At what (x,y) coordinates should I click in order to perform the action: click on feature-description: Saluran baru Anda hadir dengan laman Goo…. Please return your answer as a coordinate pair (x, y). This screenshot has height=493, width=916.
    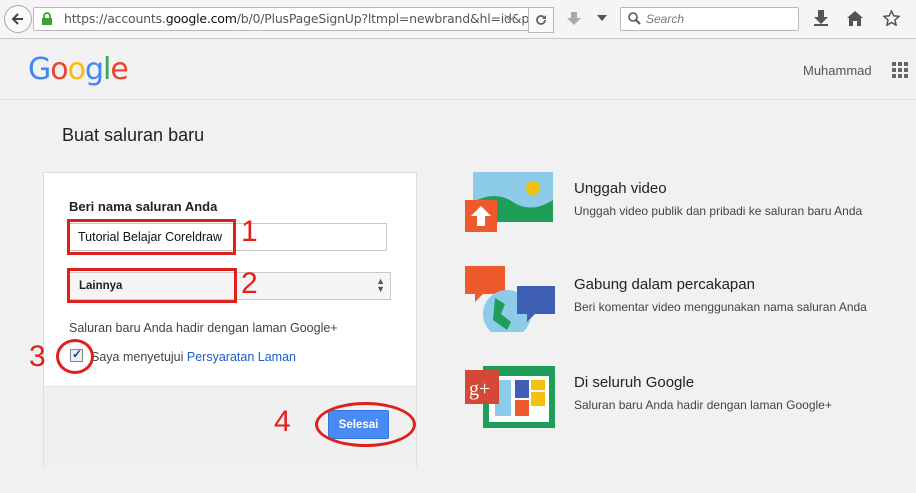
    Looking at the image, I should click on (703, 405).